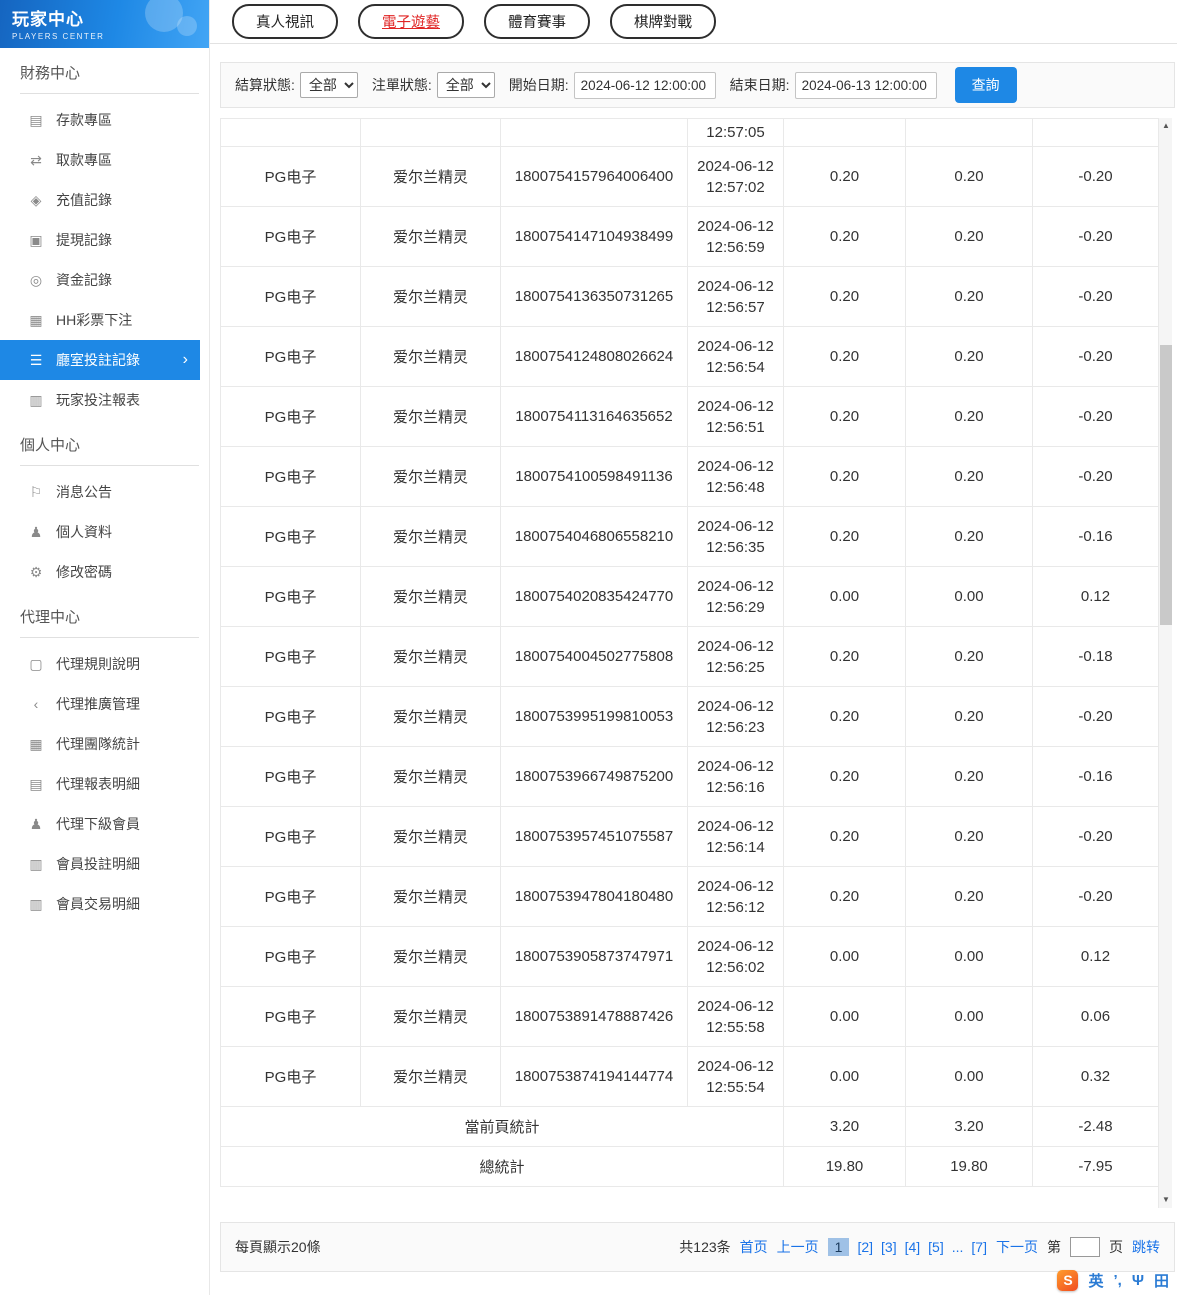 This screenshot has width=1177, height=1295. Describe the element at coordinates (735, 836) in the screenshot. I see `cell-datetime: 2024-06-12 12:56:14` at that location.